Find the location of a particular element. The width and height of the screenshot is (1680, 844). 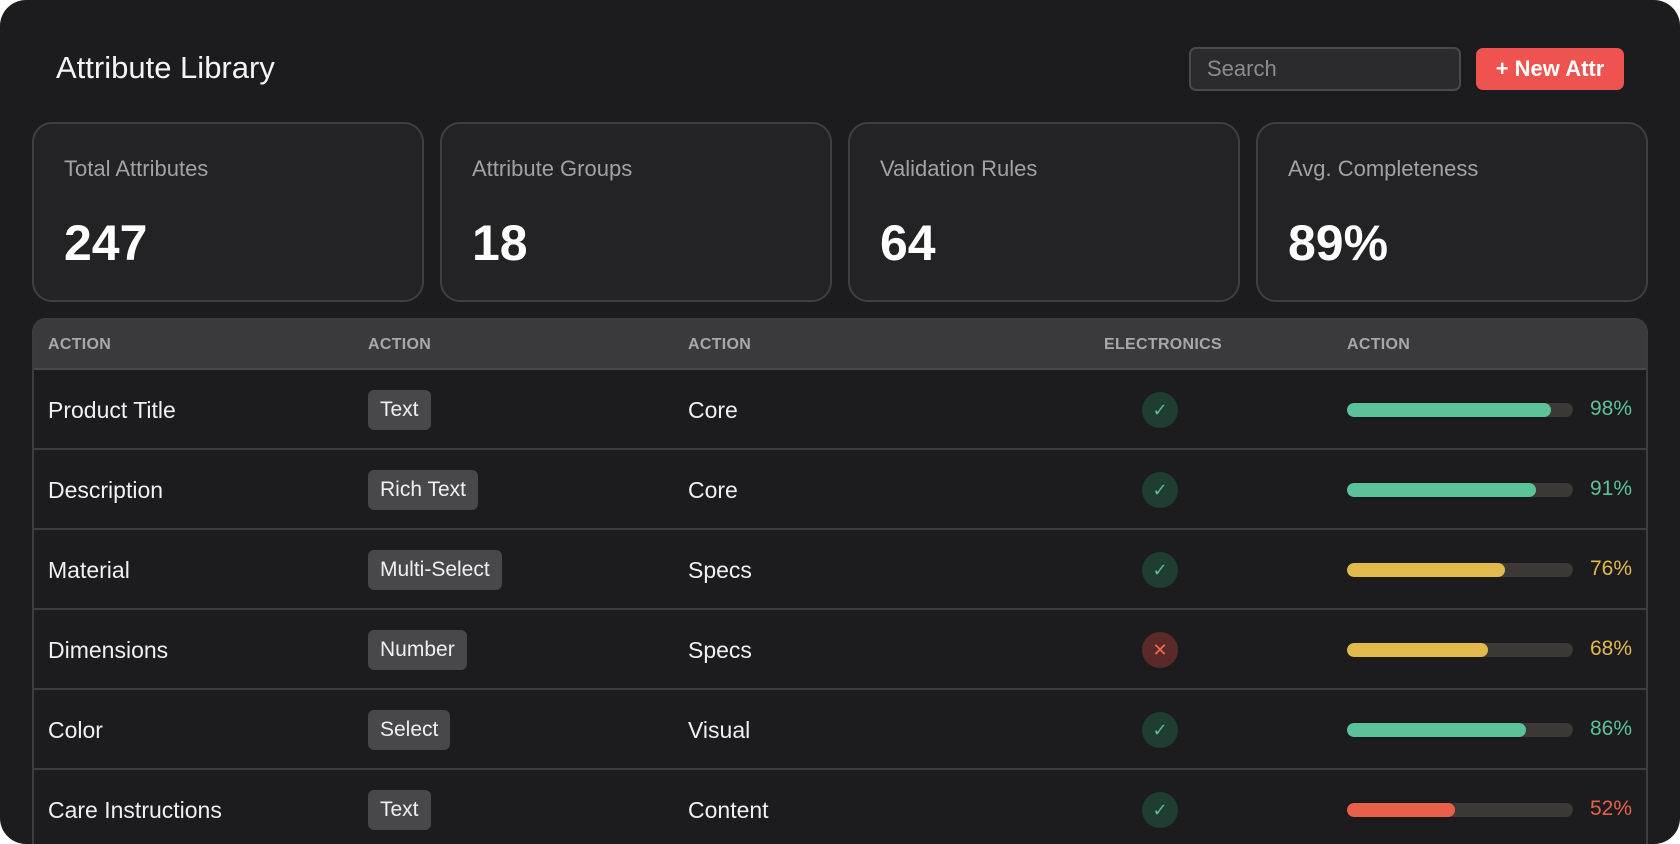

completeness-percent: 86% is located at coordinates (1610, 728).